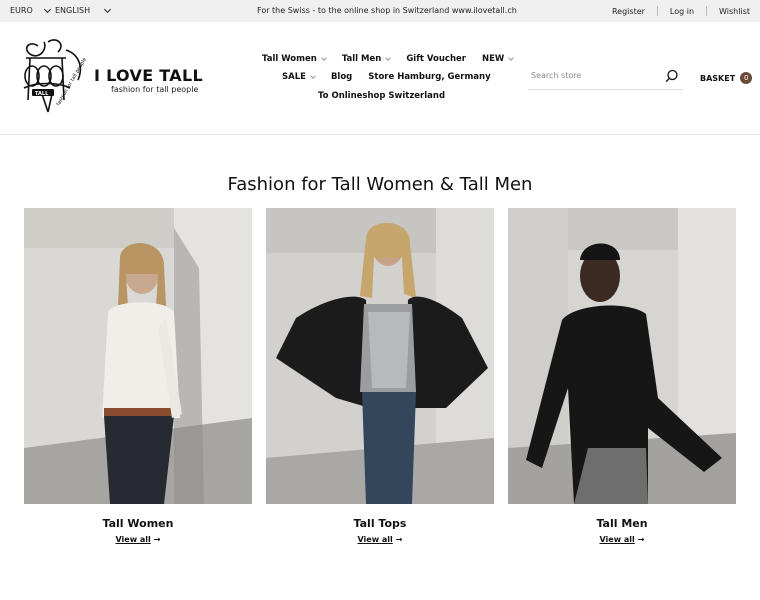 The image size is (760, 600). I want to click on nav-item-gift-voucher: Gift Voucher, so click(436, 59).